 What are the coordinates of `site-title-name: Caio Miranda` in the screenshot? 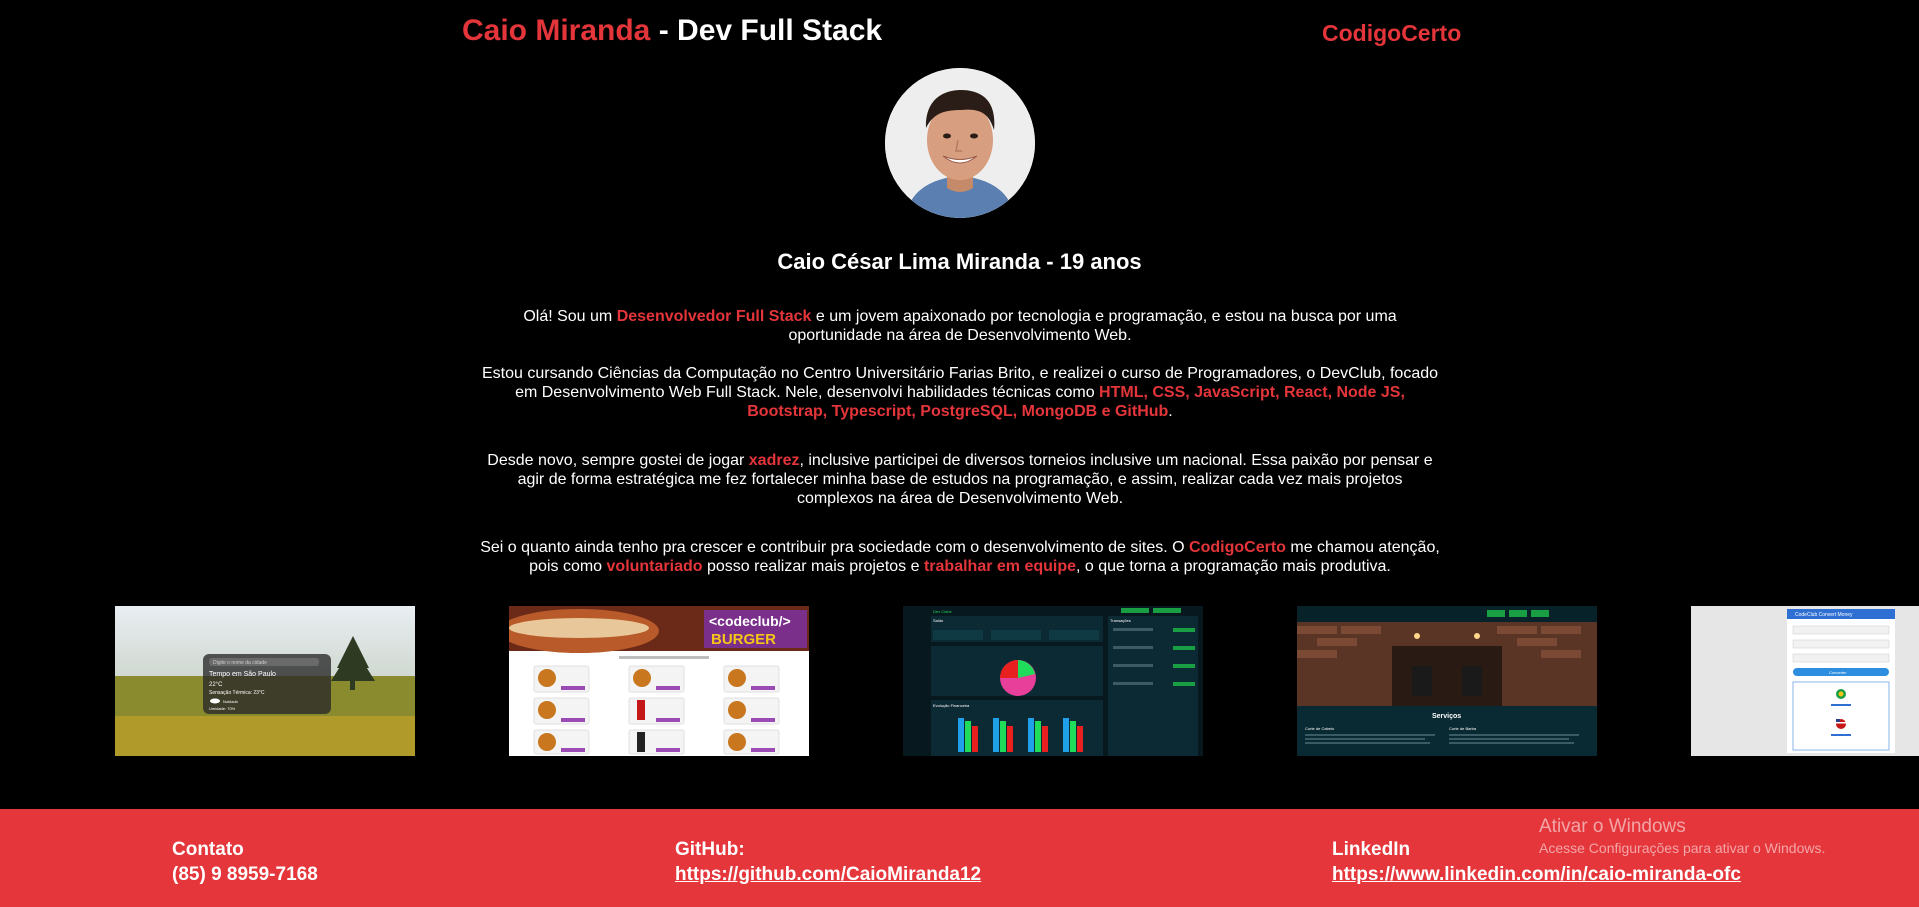 It's located at (556, 30).